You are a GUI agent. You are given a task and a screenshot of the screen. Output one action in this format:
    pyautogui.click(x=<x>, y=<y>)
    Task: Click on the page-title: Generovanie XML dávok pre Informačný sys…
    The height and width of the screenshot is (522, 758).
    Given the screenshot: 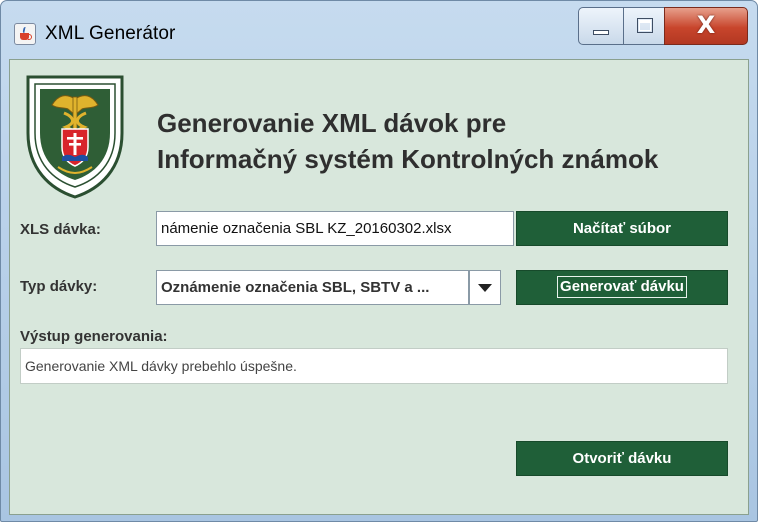 What is the action you would take?
    pyautogui.click(x=407, y=141)
    